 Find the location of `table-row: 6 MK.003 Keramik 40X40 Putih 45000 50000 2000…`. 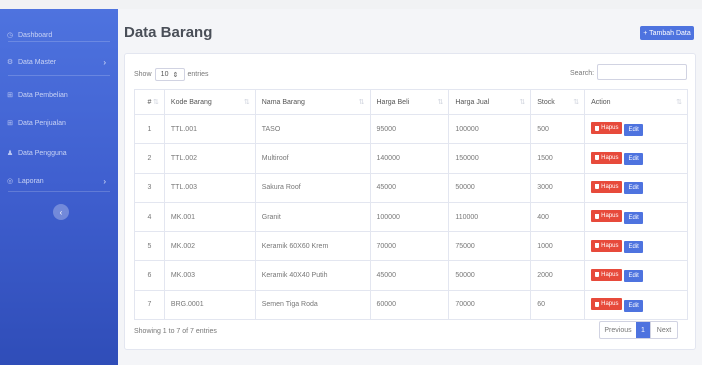

table-row: 6 MK.003 Keramik 40X40 Putih 45000 50000 2000… is located at coordinates (411, 275).